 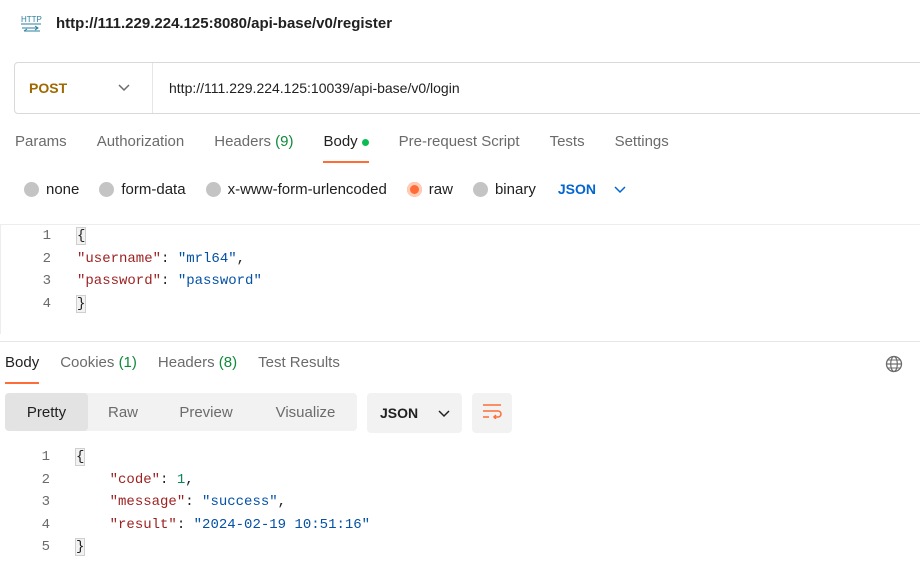 I want to click on code-line: 3 "password": "password", so click(x=460, y=281).